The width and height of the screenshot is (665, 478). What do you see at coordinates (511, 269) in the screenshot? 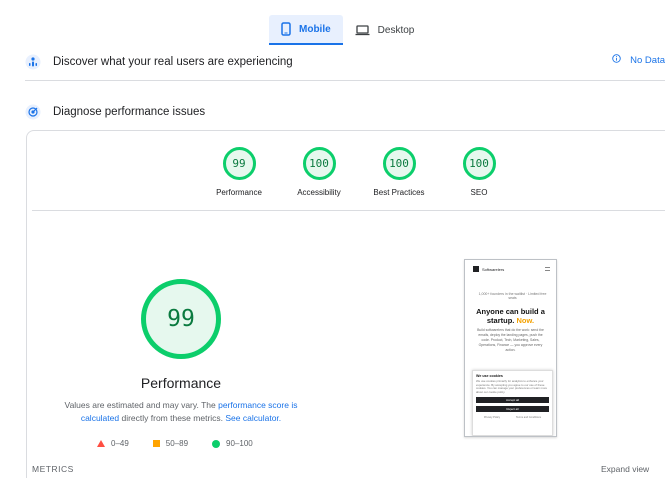
I see `thumbnail-header: Softwarelers` at bounding box center [511, 269].